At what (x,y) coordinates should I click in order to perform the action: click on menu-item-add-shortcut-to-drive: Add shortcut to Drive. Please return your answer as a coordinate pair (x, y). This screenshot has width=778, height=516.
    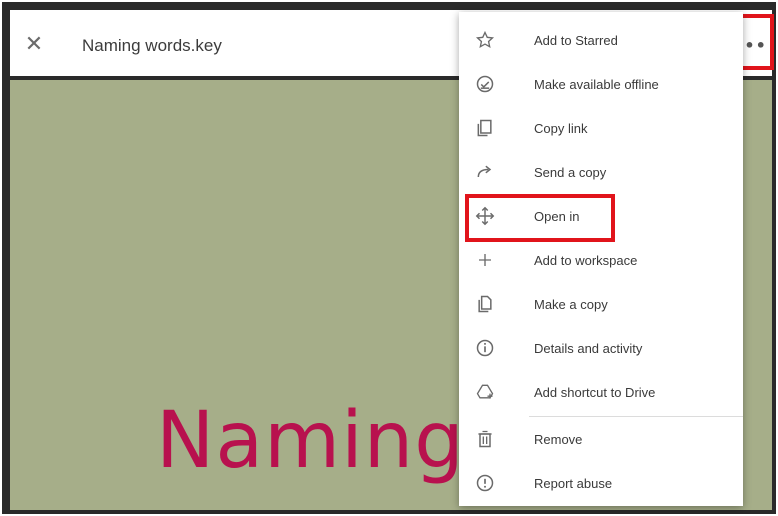
    Looking at the image, I should click on (601, 392).